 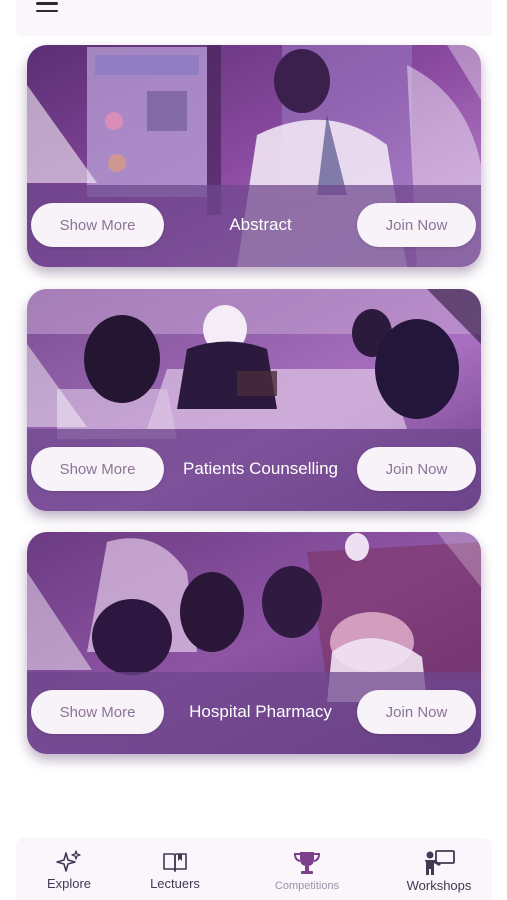 I want to click on card-title: Patients Counselling, so click(x=260, y=468).